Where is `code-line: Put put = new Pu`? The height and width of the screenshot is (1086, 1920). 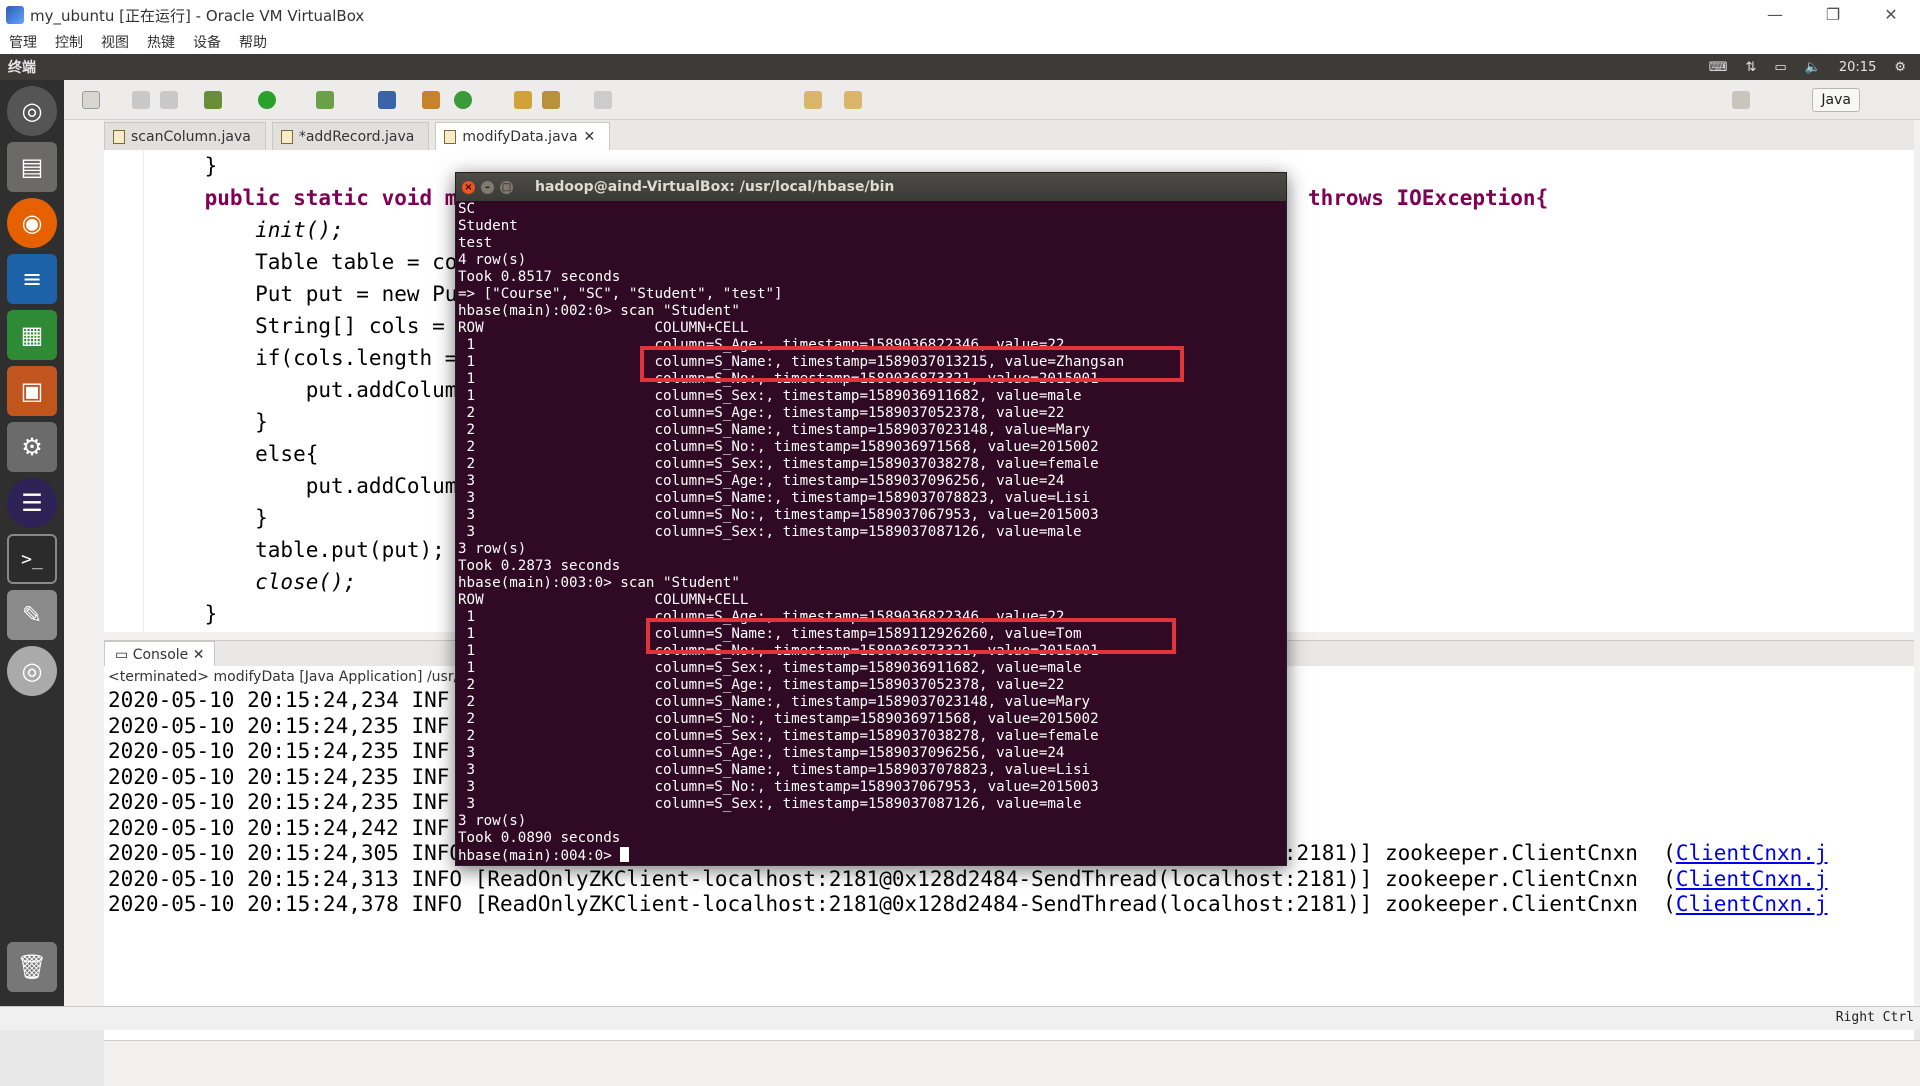
code-line: Put put = new Pu is located at coordinates (306, 294).